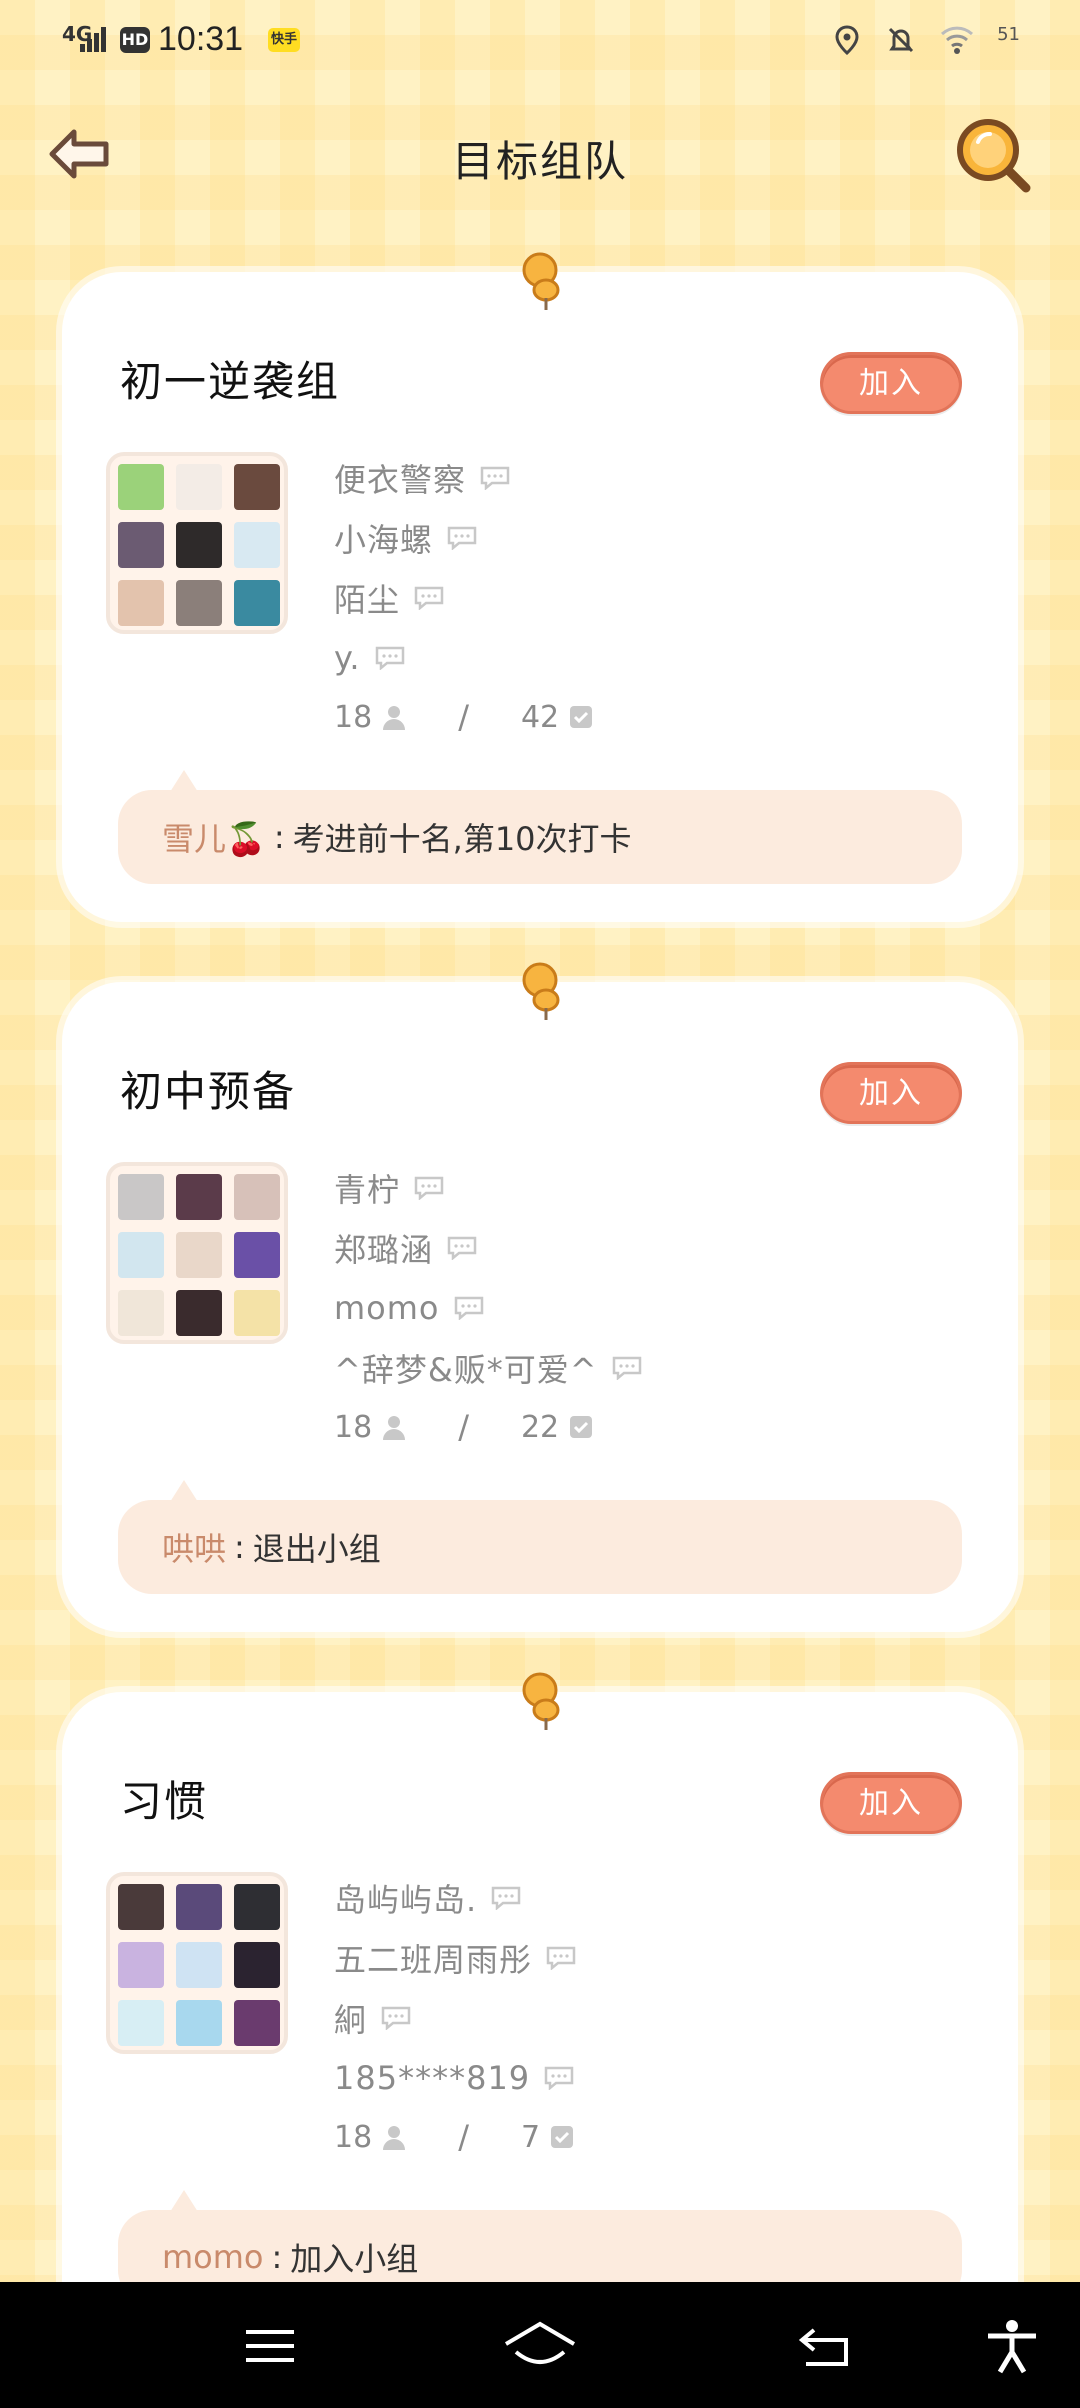 The width and height of the screenshot is (1080, 2408). I want to click on top-bar: 目标组队, so click(540, 155).